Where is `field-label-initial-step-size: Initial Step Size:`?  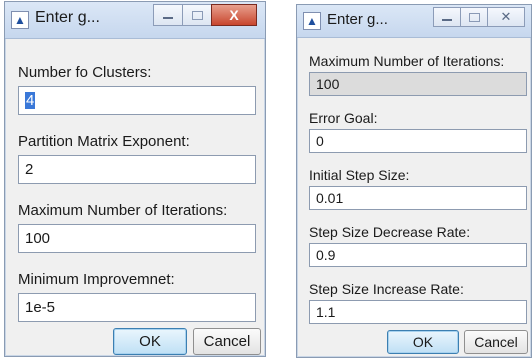
field-label-initial-step-size: Initial Step Size: is located at coordinates (359, 175).